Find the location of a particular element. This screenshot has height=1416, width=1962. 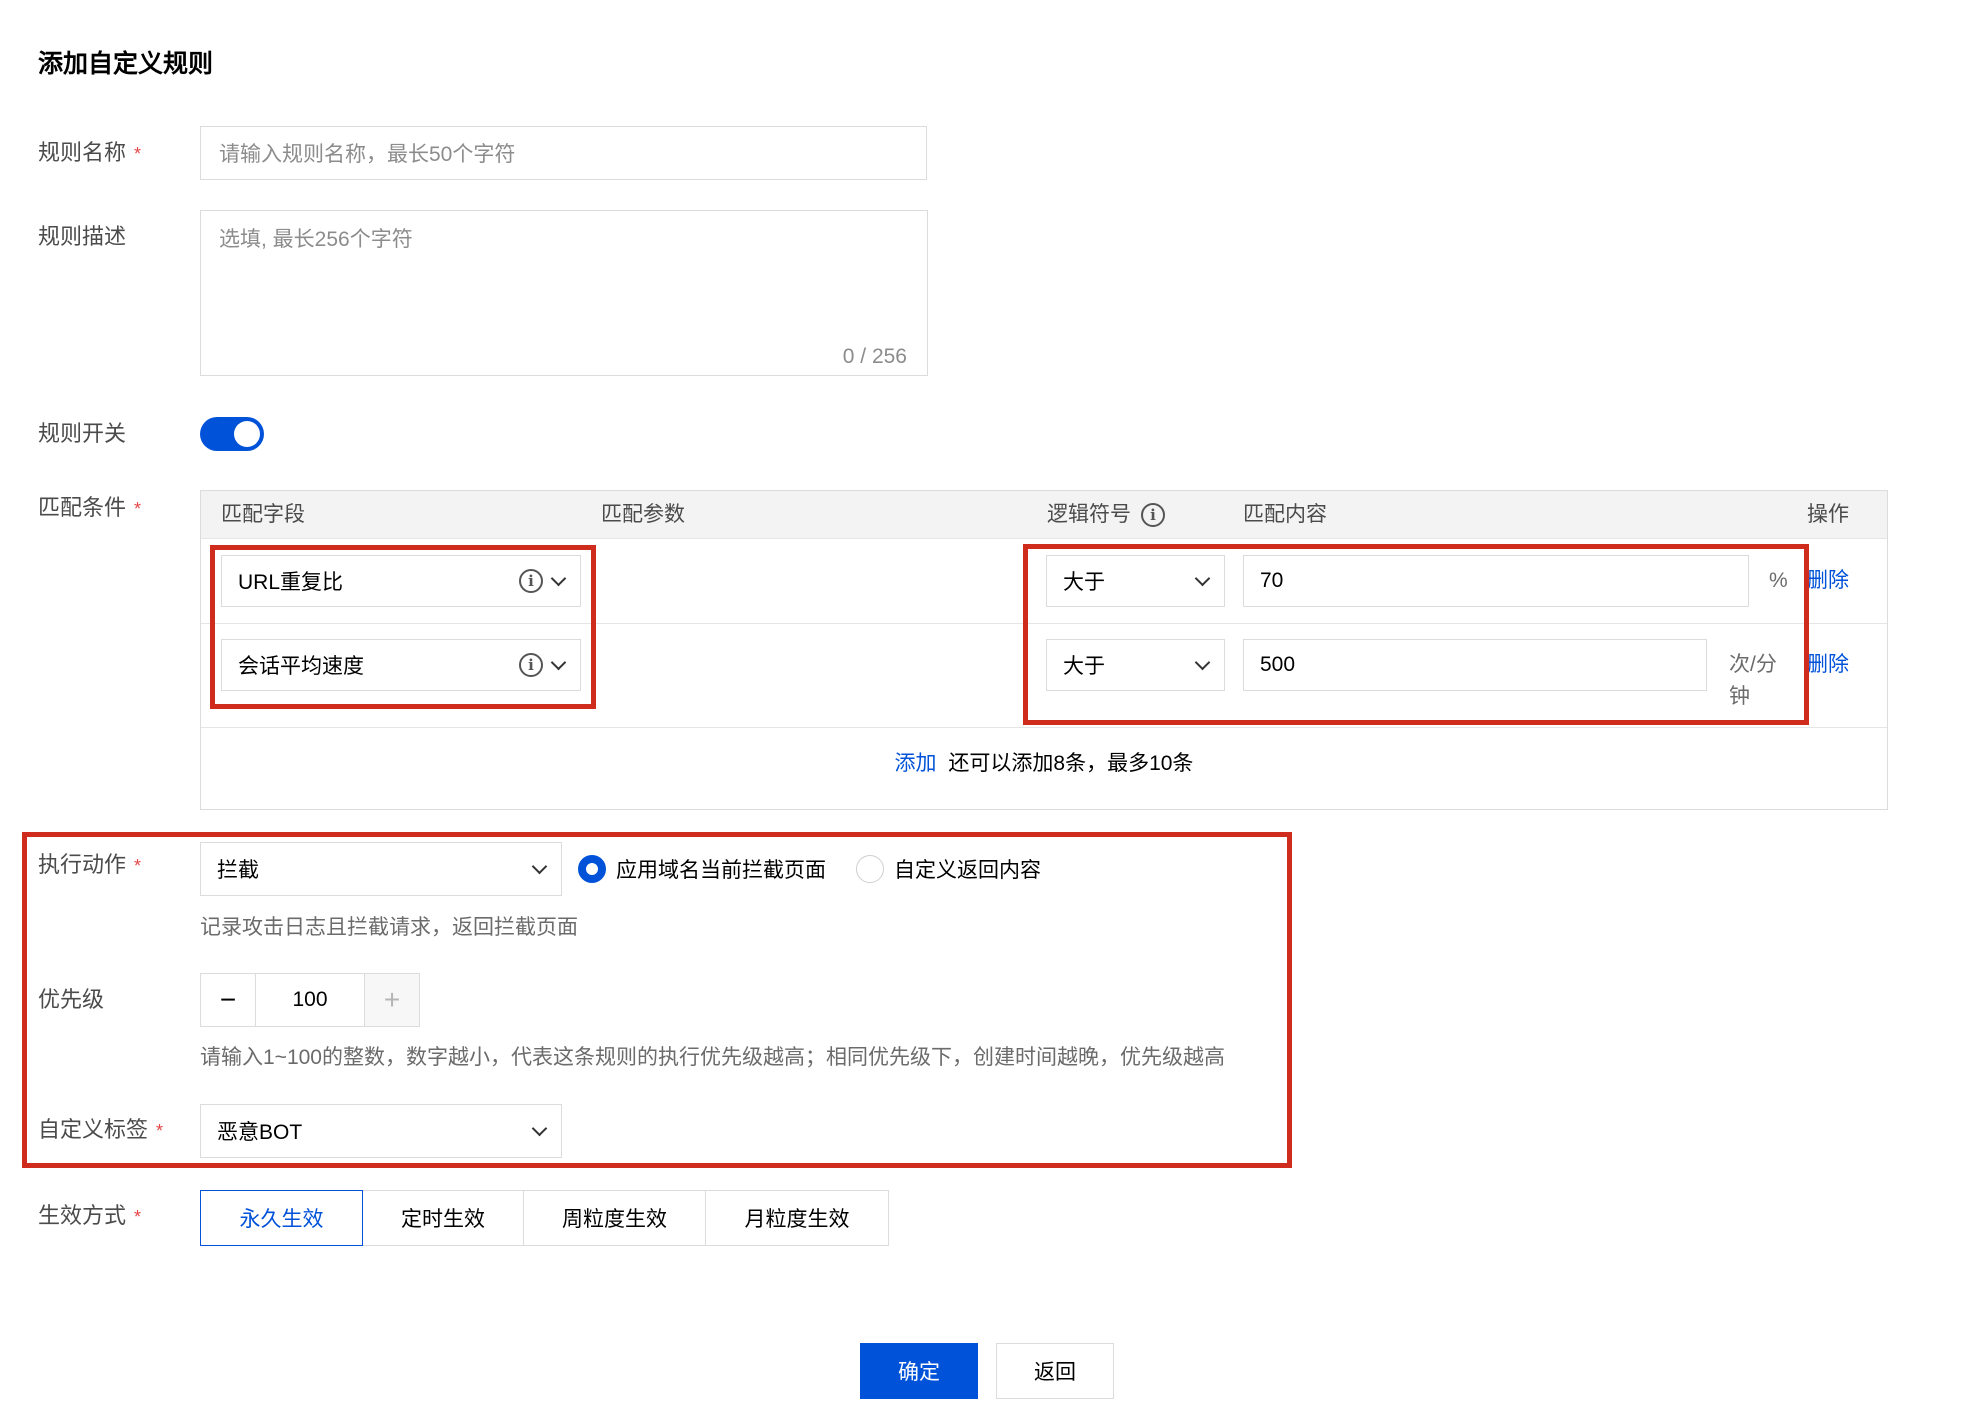

tab-monthly: 月粒度生效 is located at coordinates (797, 1218).